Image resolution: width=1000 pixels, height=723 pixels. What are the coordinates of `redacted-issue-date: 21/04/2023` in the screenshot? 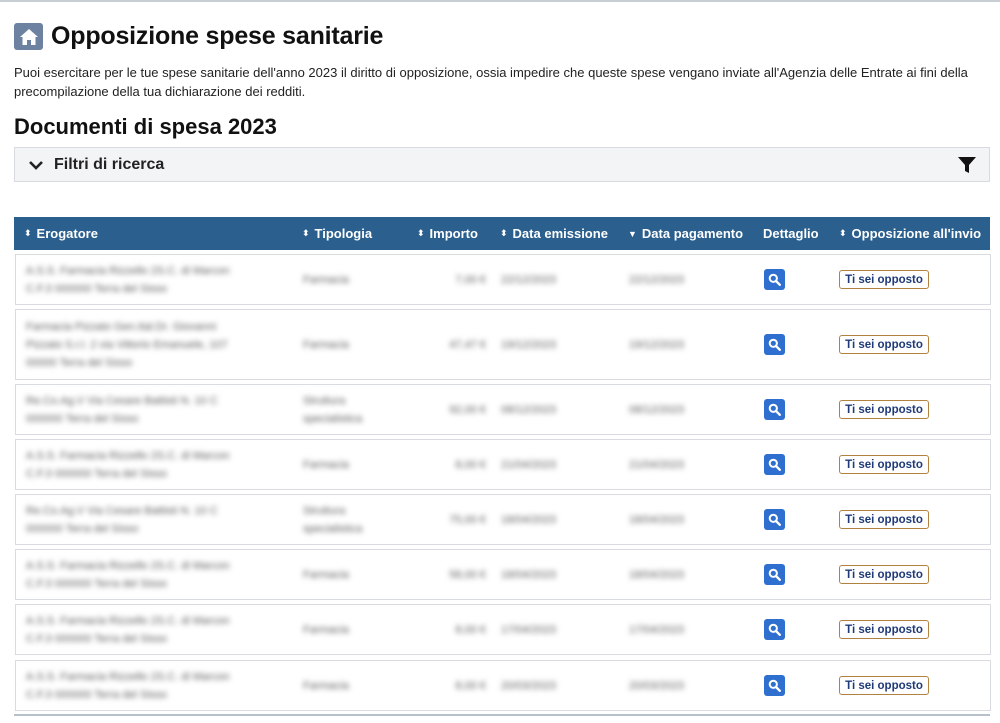 It's located at (529, 465).